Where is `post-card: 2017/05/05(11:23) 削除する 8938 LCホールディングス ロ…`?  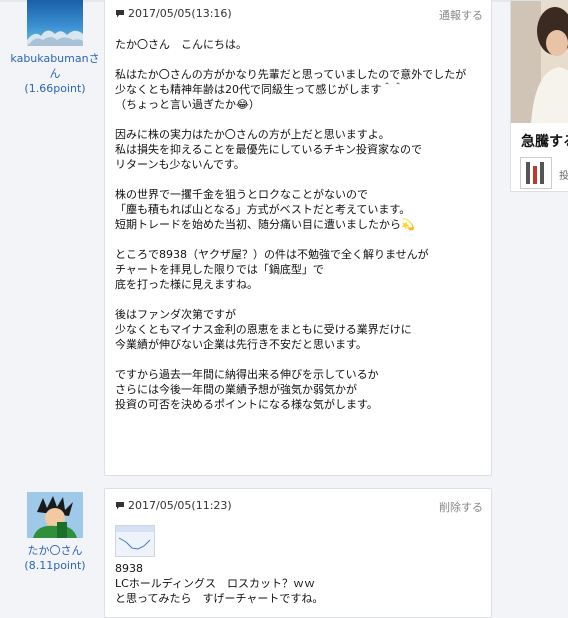 post-card: 2017/05/05(11:23) 削除する 8938 LCホールディングス ロ… is located at coordinates (298, 553).